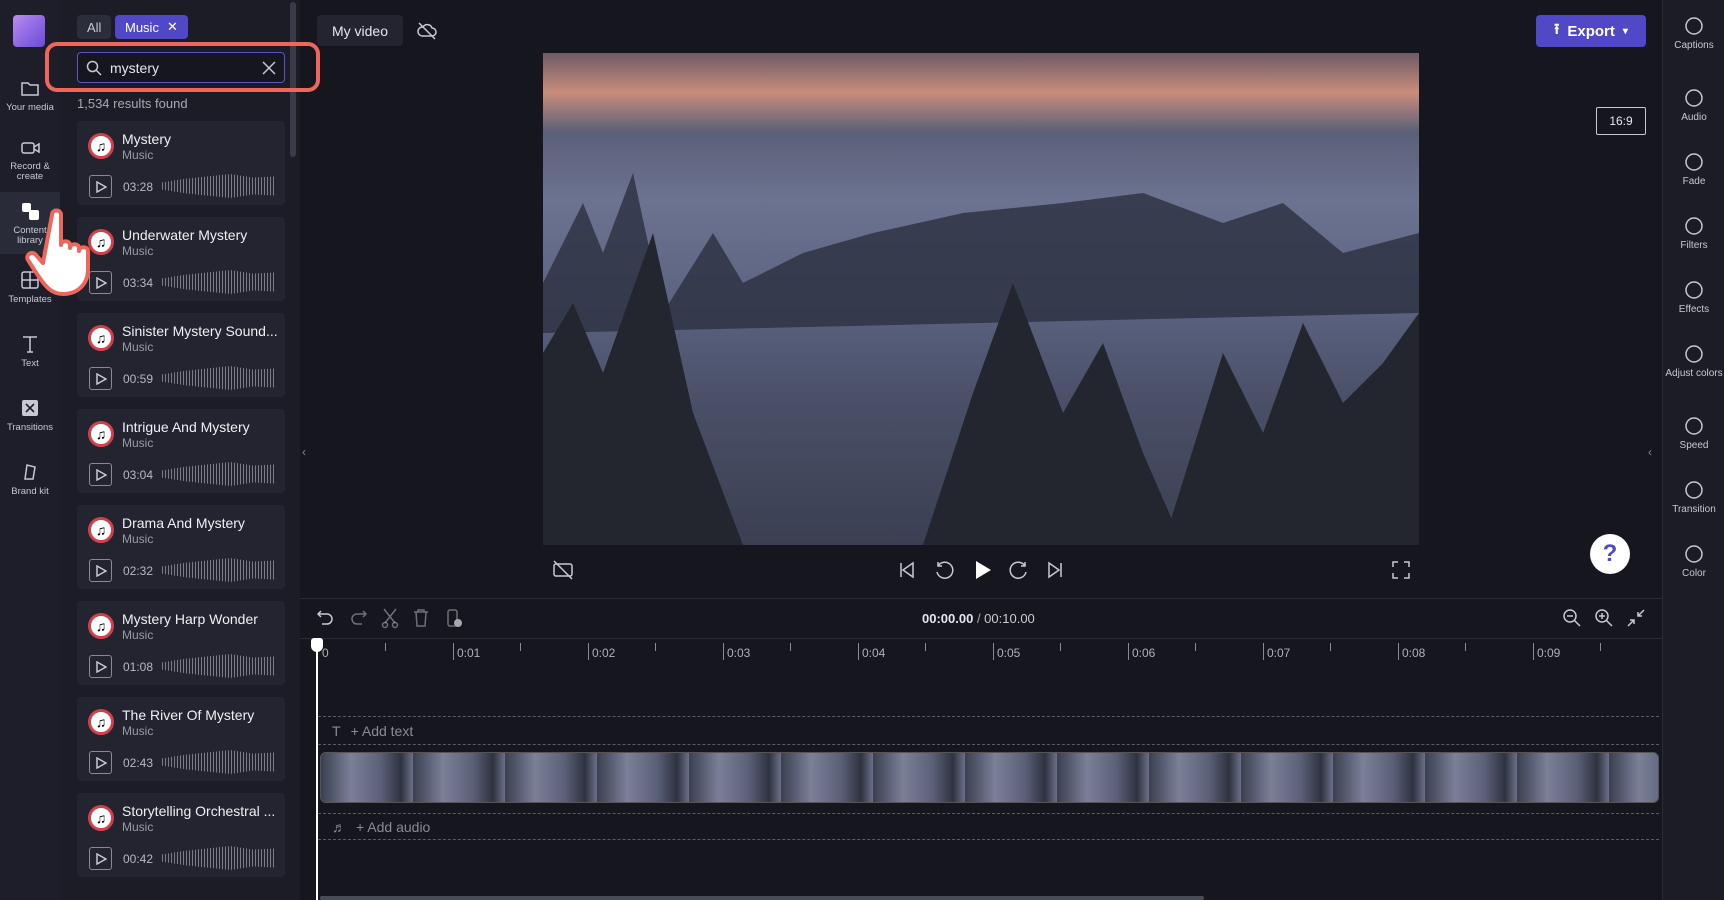 The image size is (1724, 900). I want to click on upload-icon: ⭱, so click(1557, 29).